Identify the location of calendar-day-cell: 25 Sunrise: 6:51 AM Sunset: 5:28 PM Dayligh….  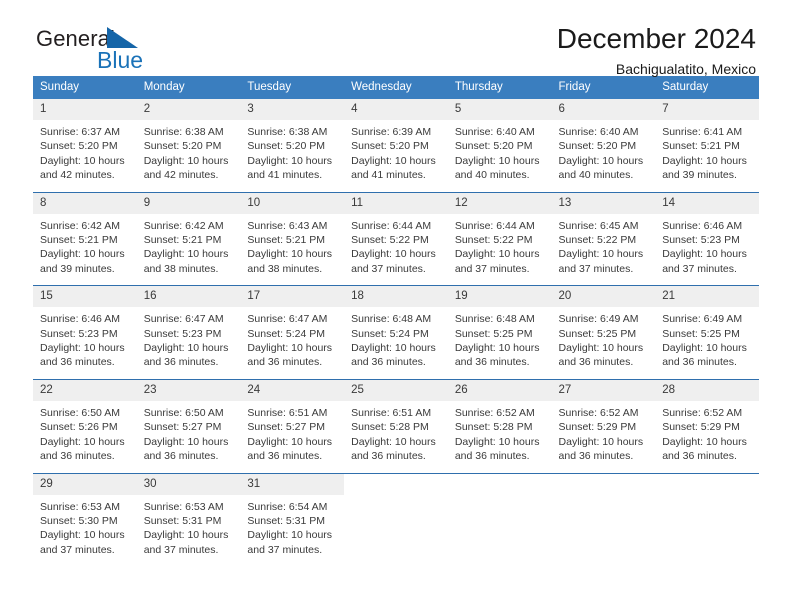
(396, 425).